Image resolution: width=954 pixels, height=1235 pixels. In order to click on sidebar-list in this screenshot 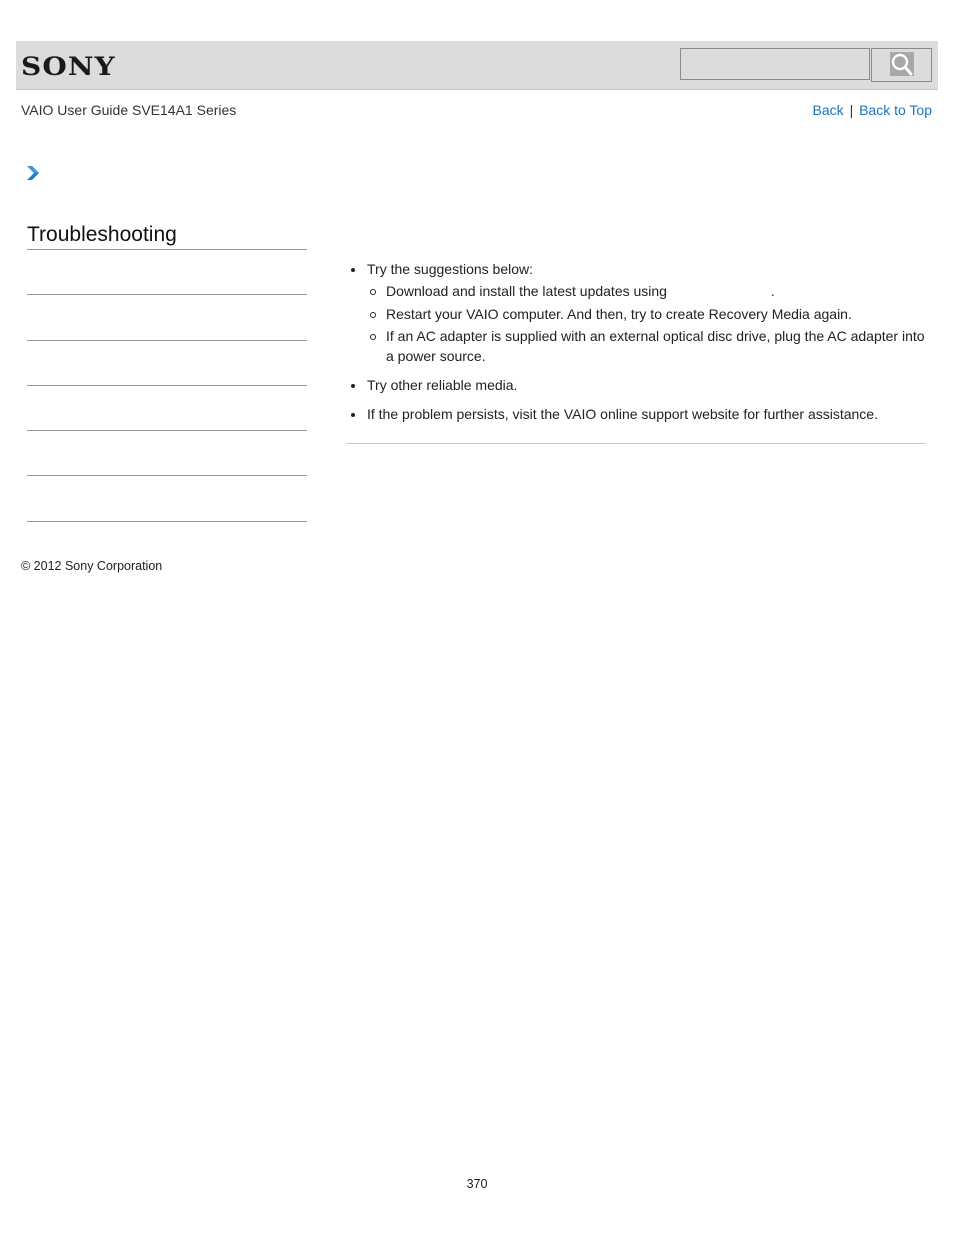, I will do `click(167, 386)`.